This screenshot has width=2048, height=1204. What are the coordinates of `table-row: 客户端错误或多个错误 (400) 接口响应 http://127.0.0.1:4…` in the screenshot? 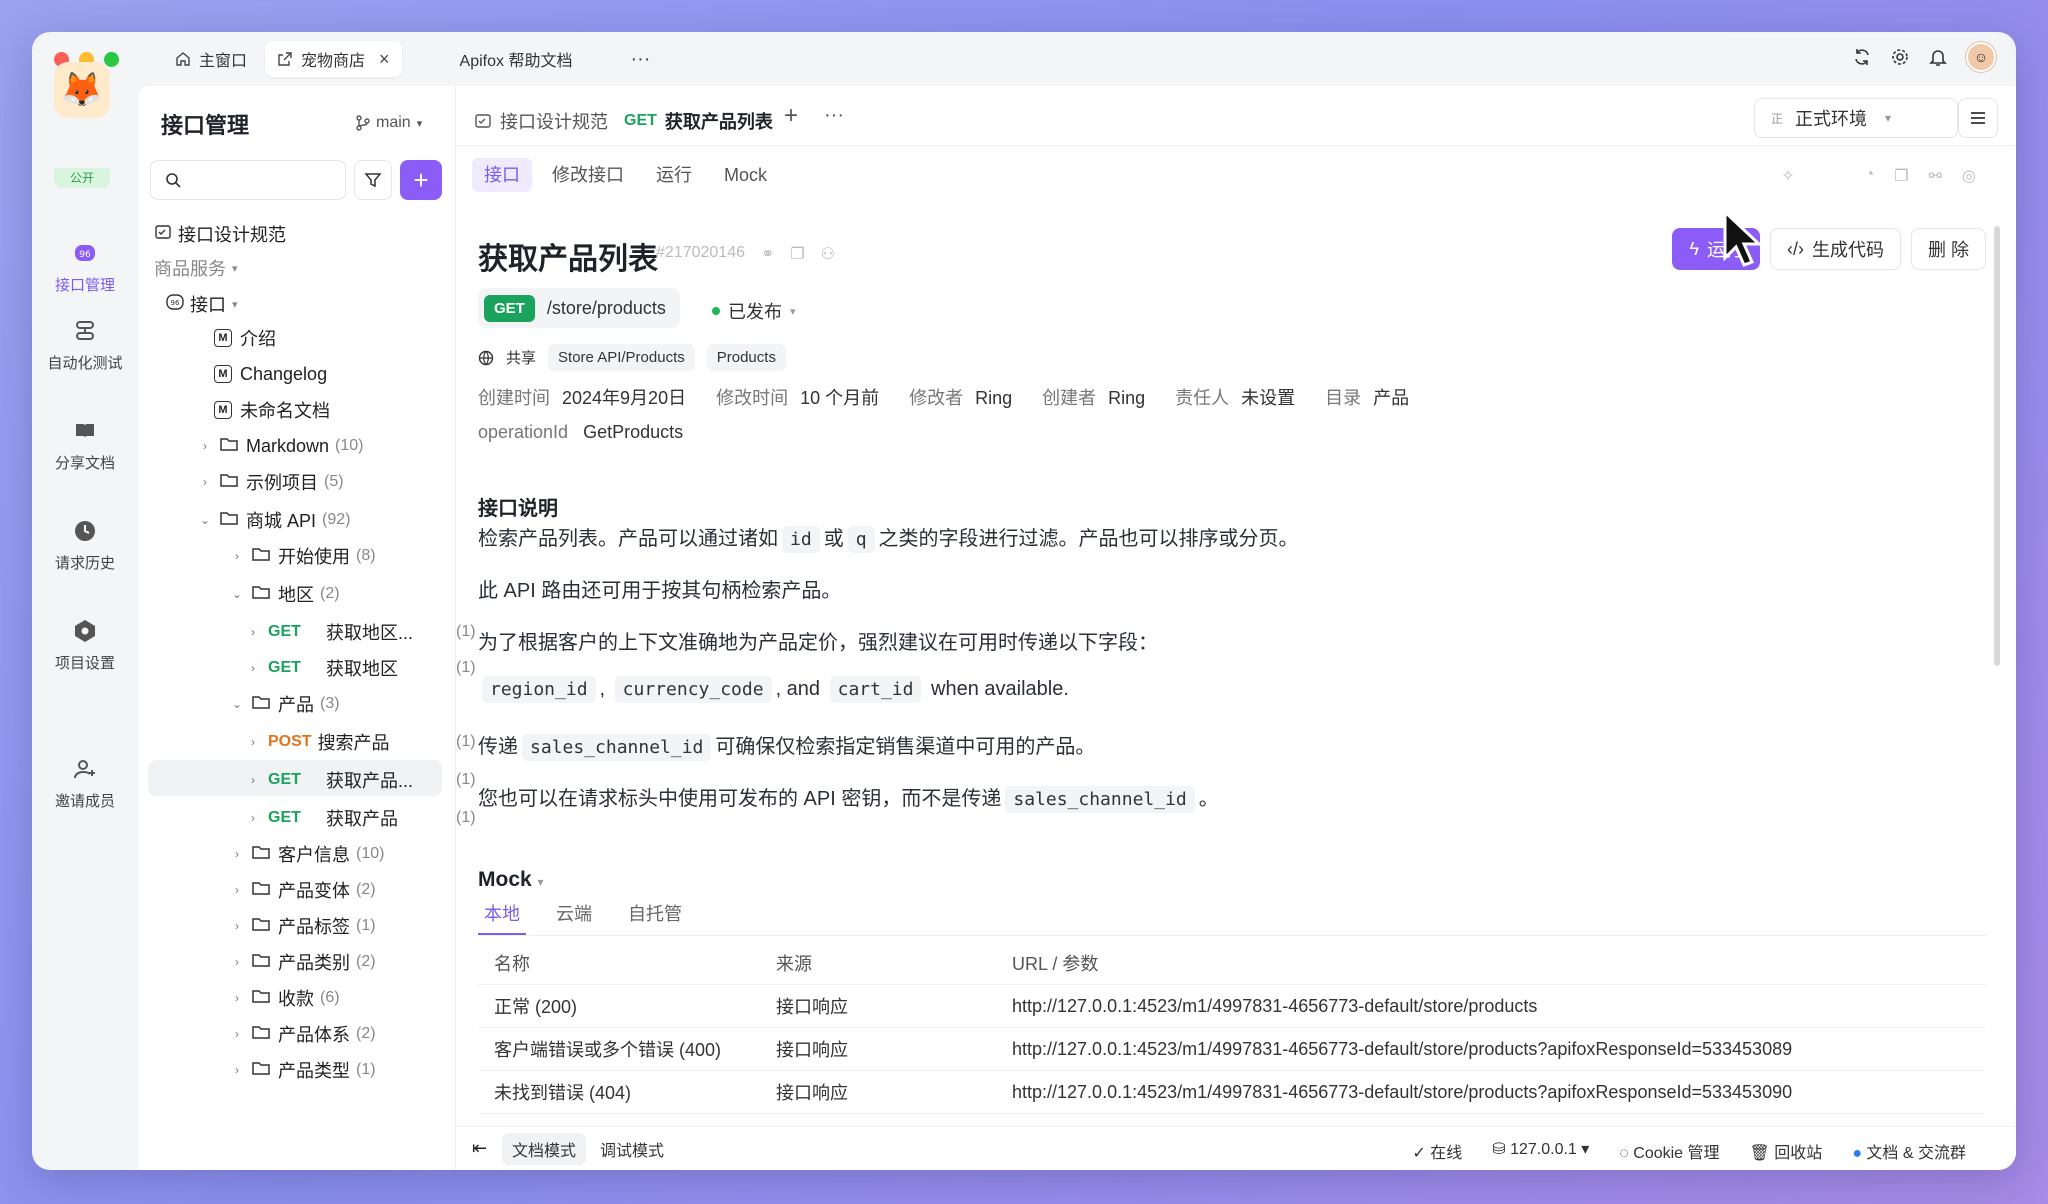 It's located at (1232, 1049).